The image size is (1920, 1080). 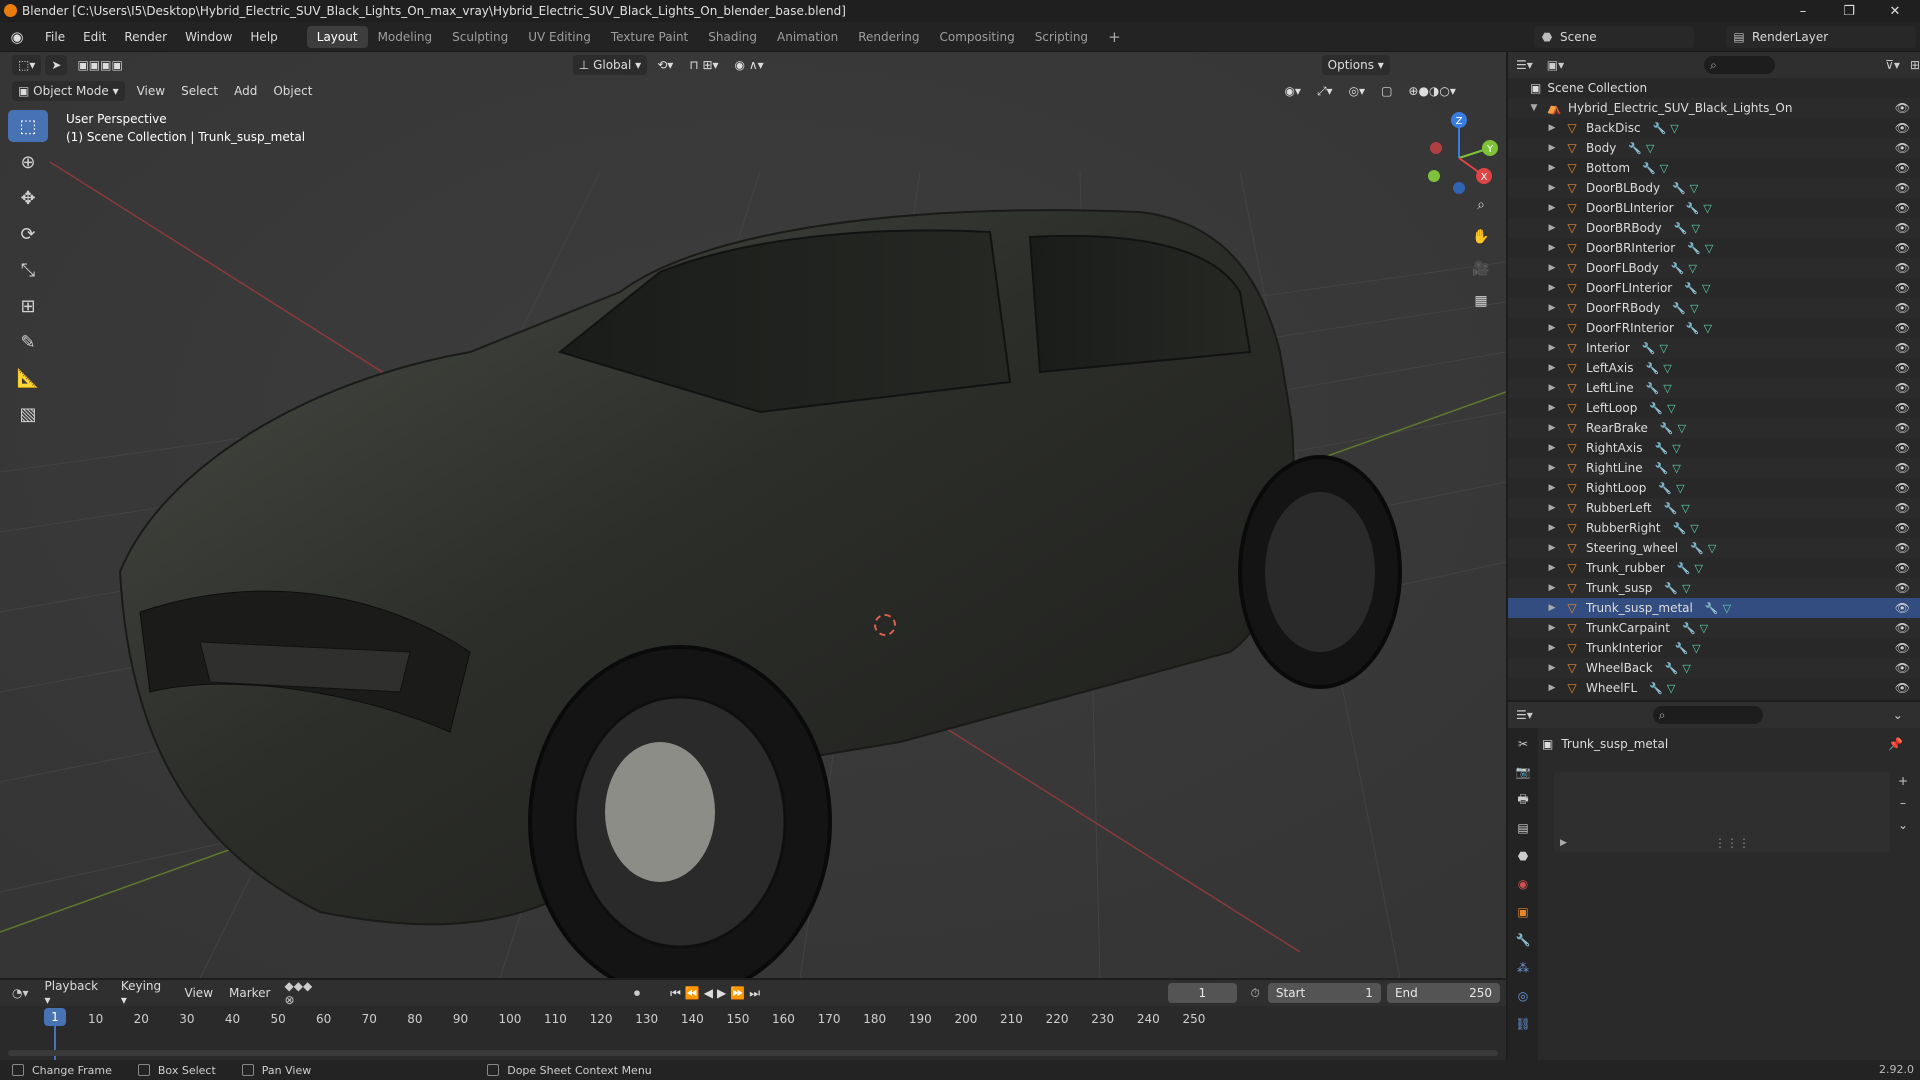 What do you see at coordinates (292, 91) in the screenshot?
I see `menu-object: Object` at bounding box center [292, 91].